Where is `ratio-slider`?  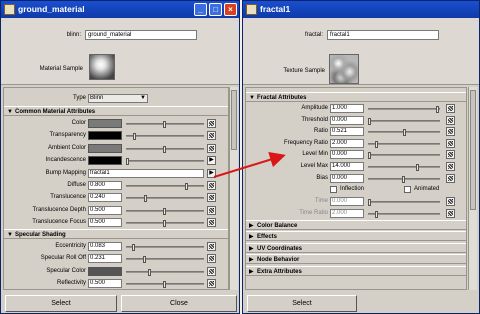
ratio-slider is located at coordinates (404, 133).